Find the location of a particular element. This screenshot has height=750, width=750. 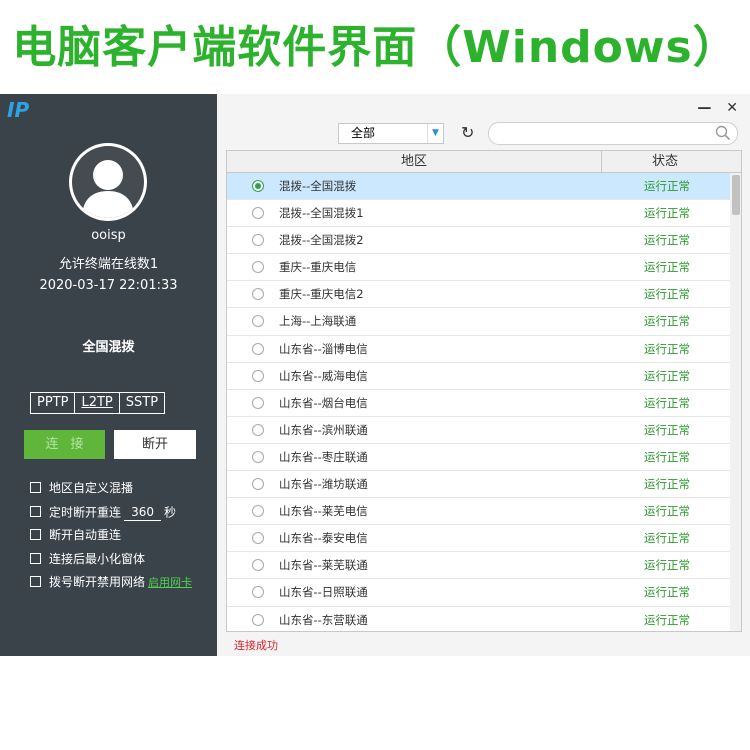

column-header-status: 状态 is located at coordinates (665, 161).